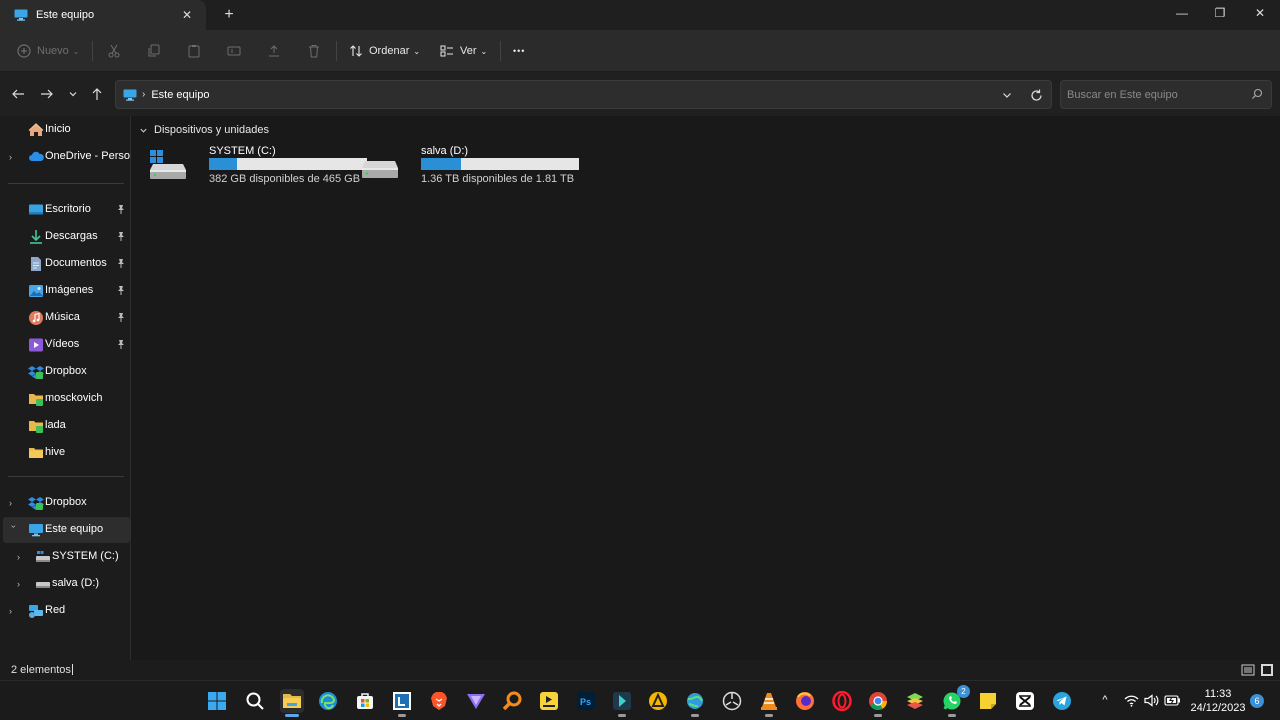 This screenshot has height=720, width=1280. I want to click on paste-button, so click(194, 51).